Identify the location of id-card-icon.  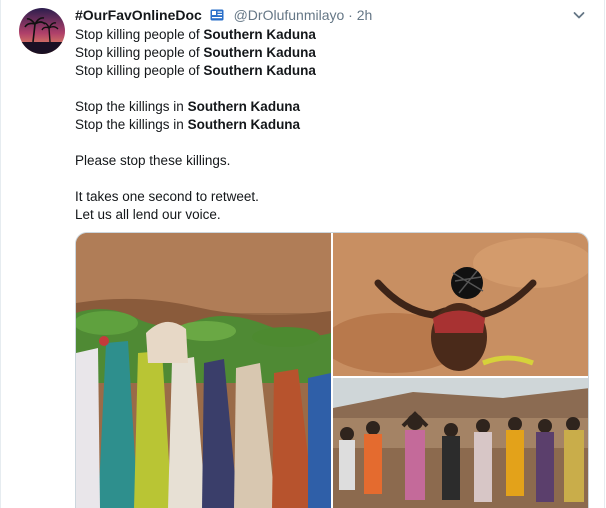
(217, 15).